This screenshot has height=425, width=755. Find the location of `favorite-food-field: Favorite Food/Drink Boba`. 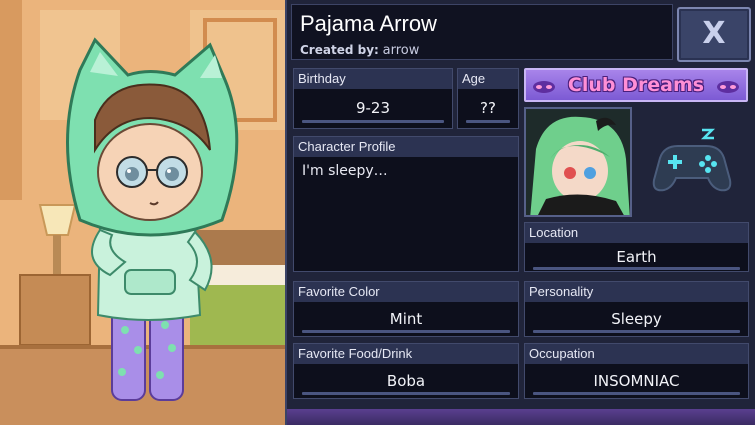

favorite-food-field: Favorite Food/Drink Boba is located at coordinates (406, 371).